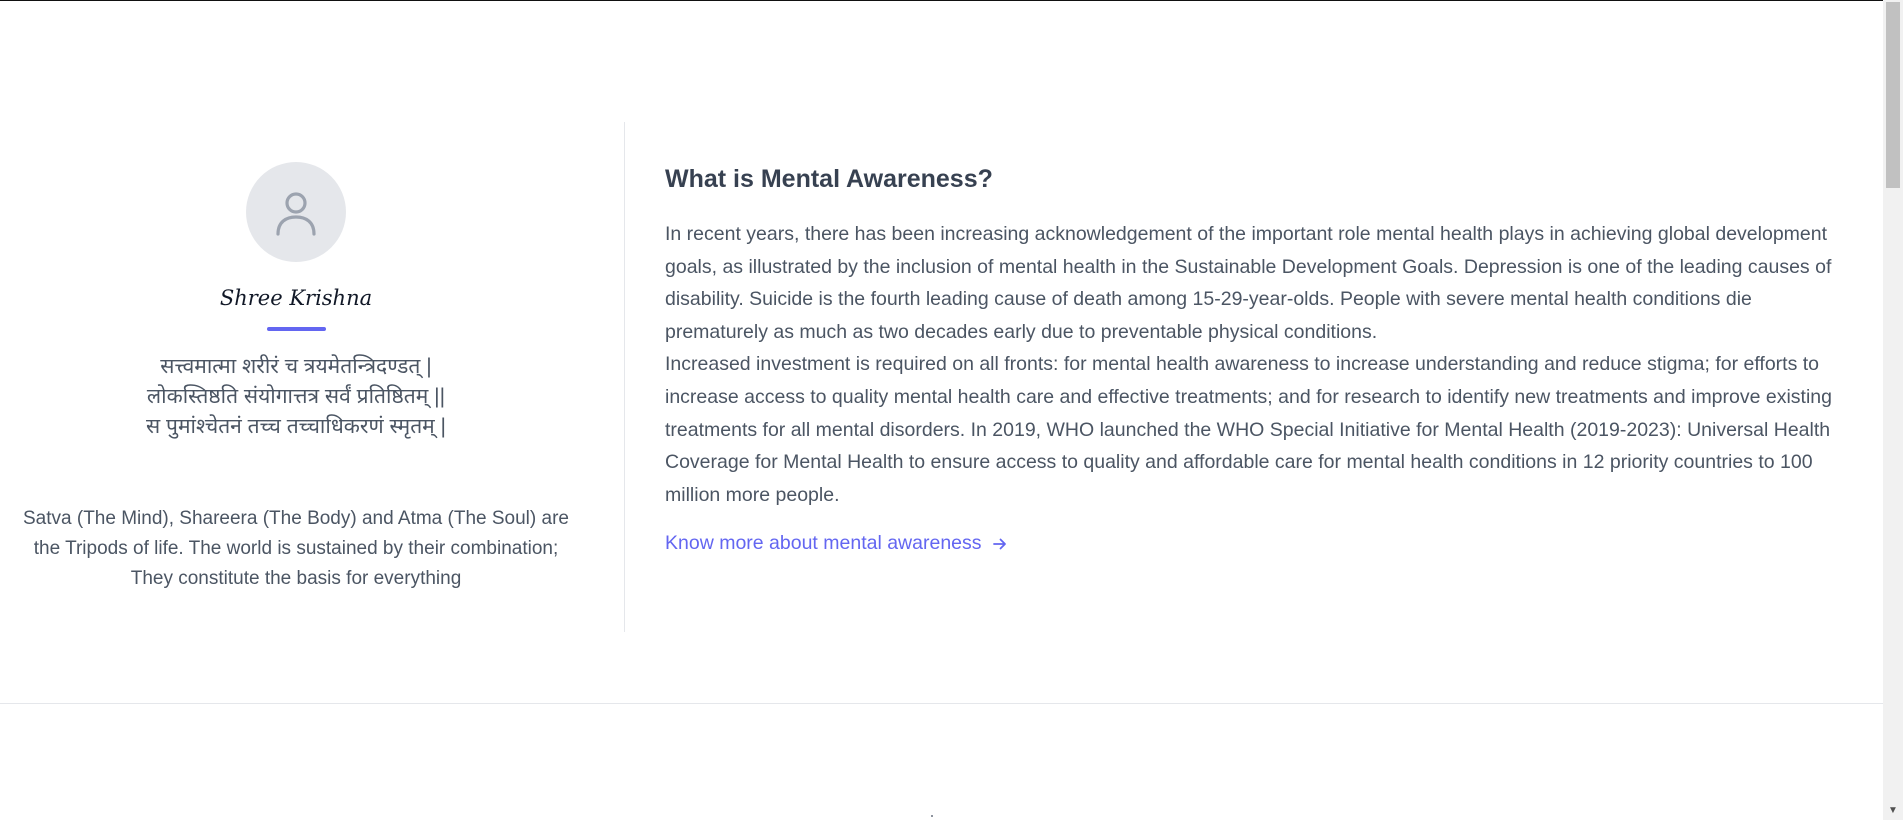 Image resolution: width=1903 pixels, height=820 pixels. I want to click on avatar, so click(296, 212).